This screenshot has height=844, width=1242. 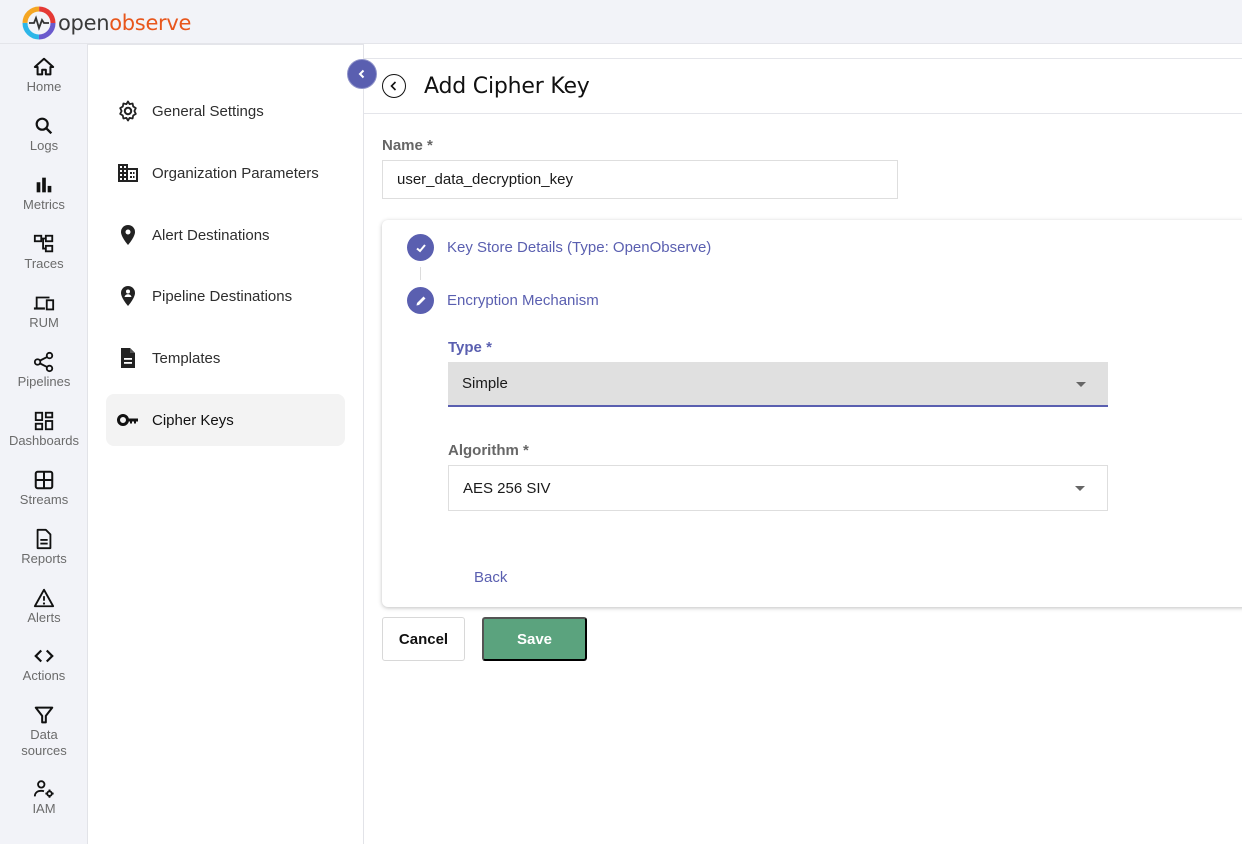 I want to click on dashboard-icon, so click(x=44, y=421).